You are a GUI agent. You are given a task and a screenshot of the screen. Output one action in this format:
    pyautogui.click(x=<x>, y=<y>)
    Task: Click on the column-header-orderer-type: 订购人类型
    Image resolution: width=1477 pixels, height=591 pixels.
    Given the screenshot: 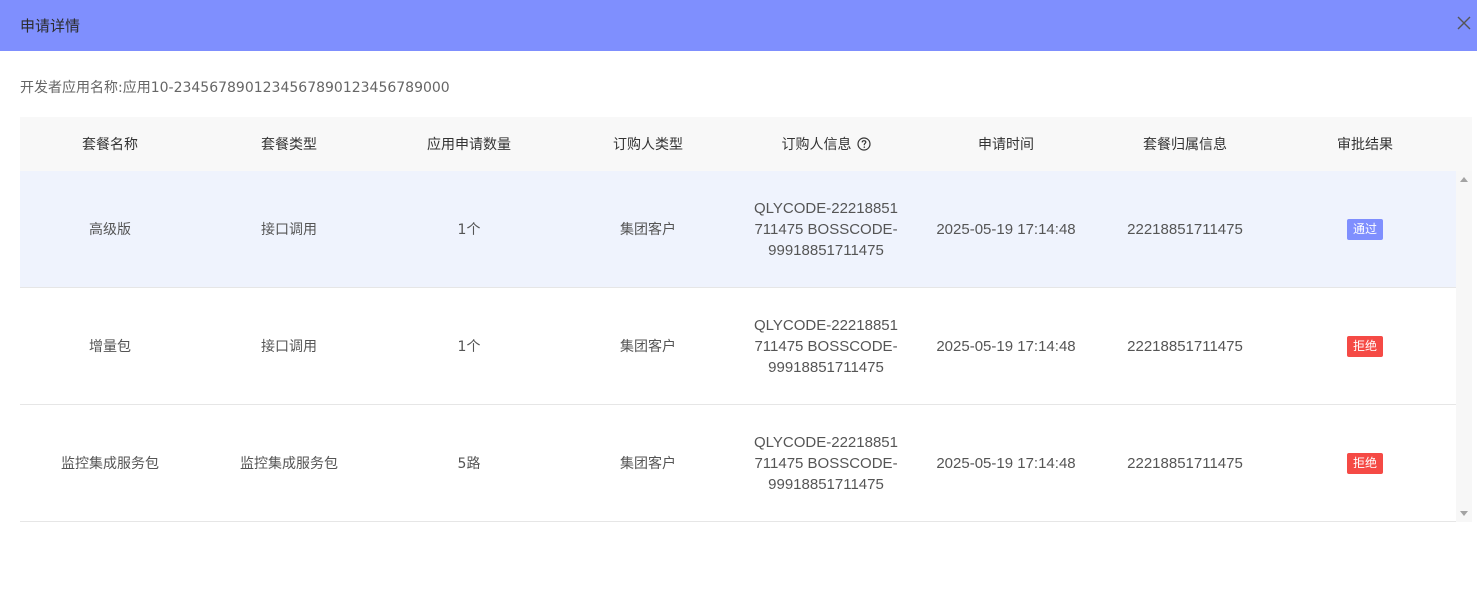 What is the action you would take?
    pyautogui.click(x=648, y=145)
    